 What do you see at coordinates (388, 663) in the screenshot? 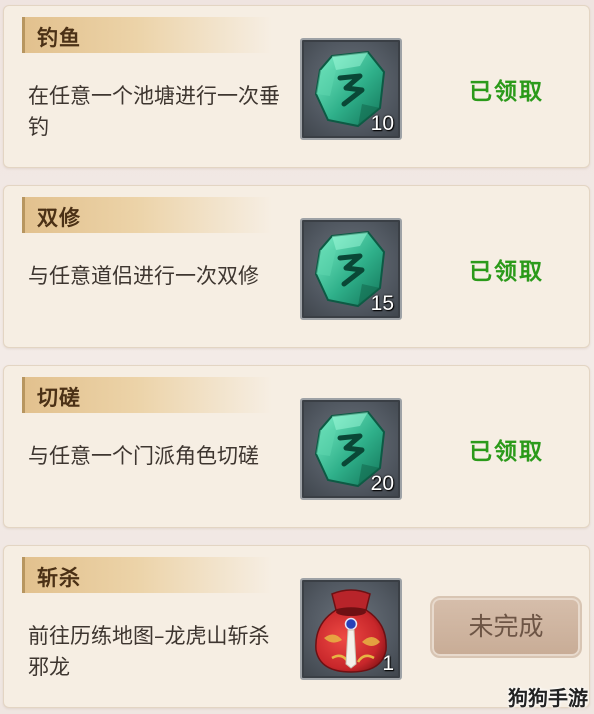
I see `reward-count: 1` at bounding box center [388, 663].